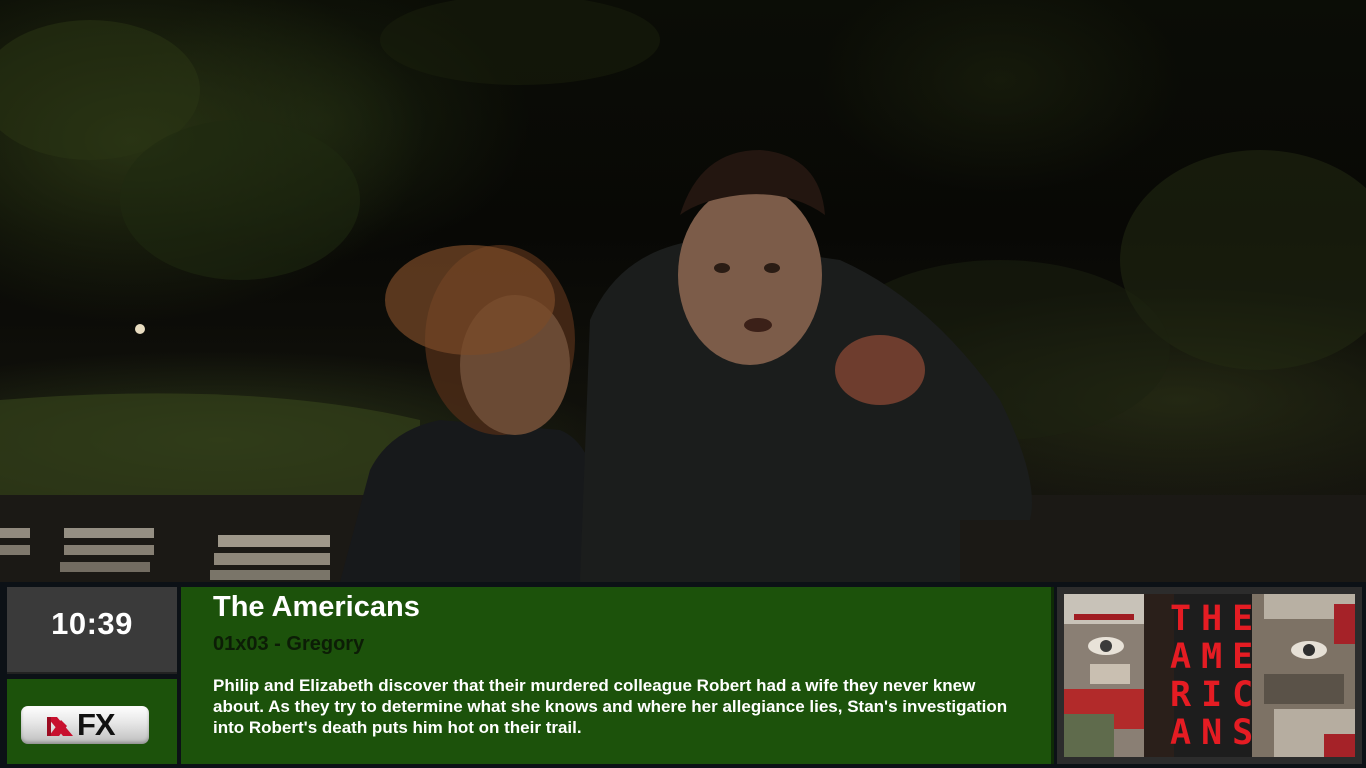 The width and height of the screenshot is (1366, 768). I want to click on channel-panel: FX, so click(92, 721).